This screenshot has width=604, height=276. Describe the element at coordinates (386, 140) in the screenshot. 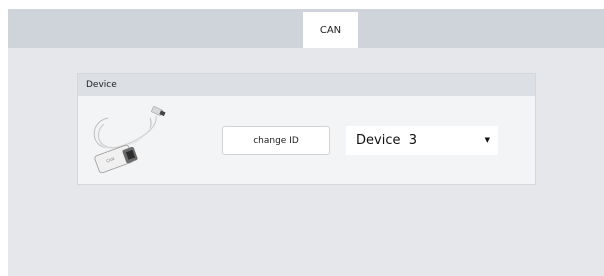

I see `device-select-value: Device 3` at that location.